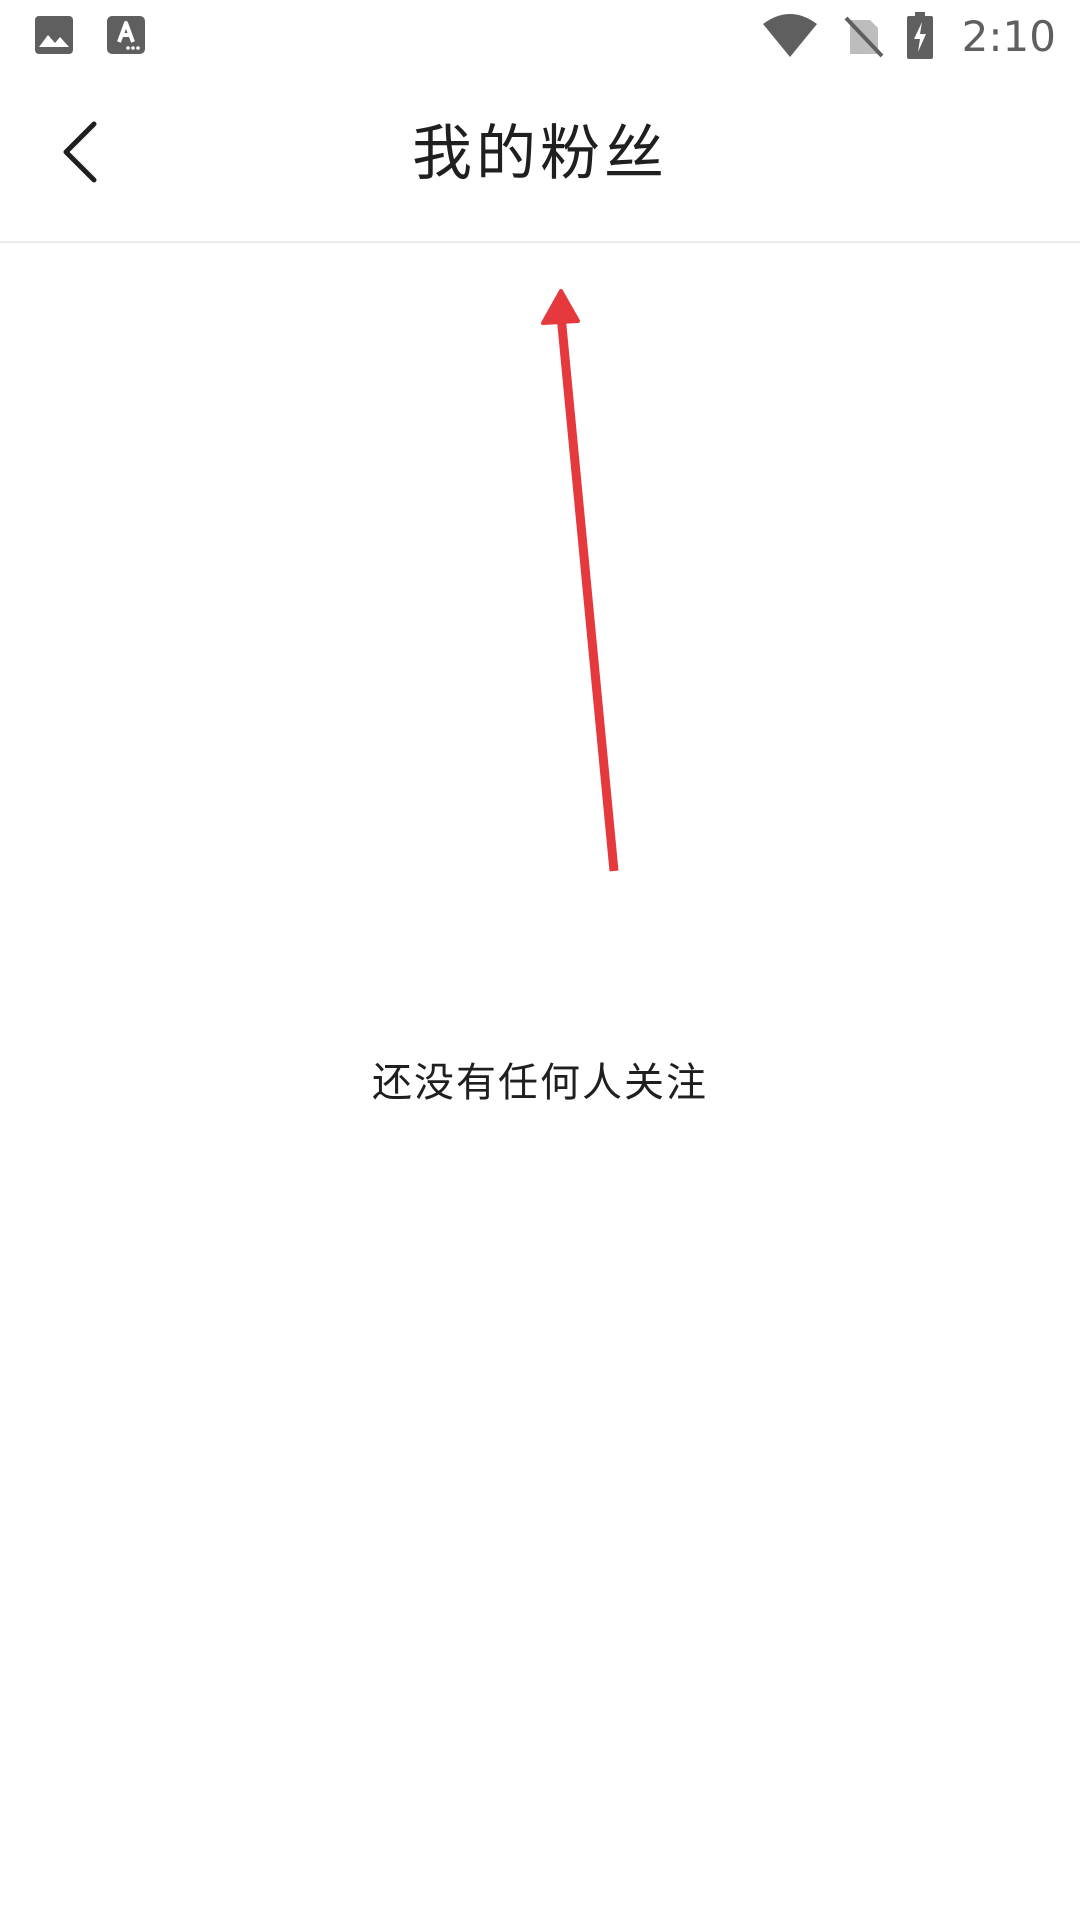 Image resolution: width=1080 pixels, height=1920 pixels. I want to click on status-time: 2:10, so click(1008, 36).